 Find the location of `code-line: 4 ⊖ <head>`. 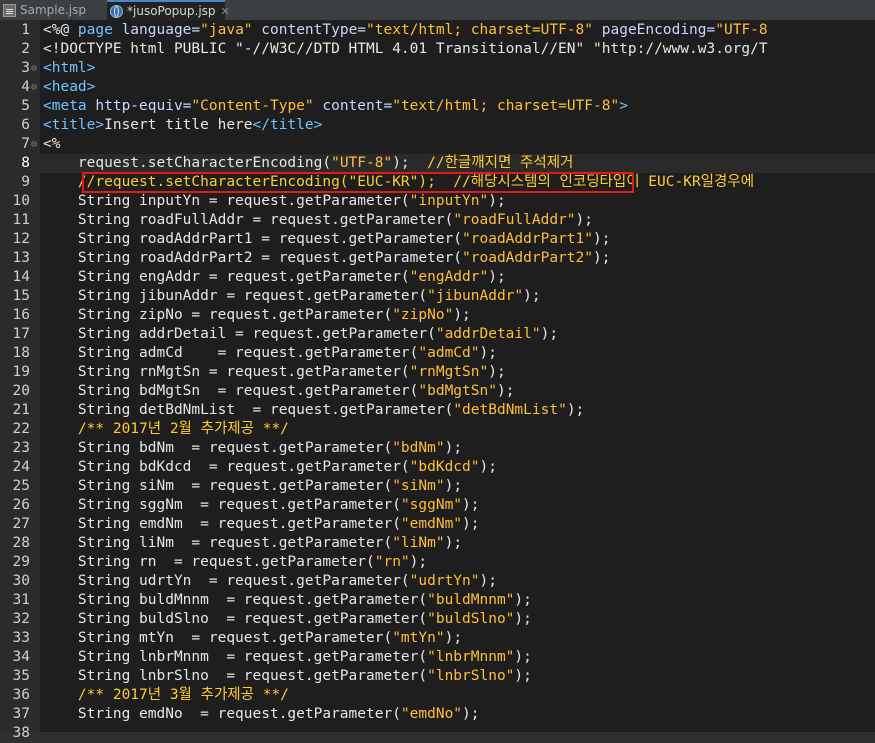

code-line: 4 ⊖ <head> is located at coordinates (437, 87).